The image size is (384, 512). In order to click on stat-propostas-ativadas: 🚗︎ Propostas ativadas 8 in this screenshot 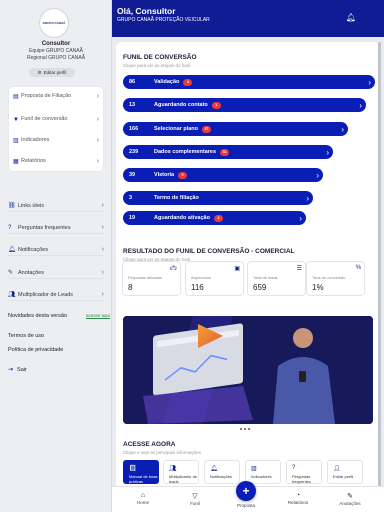, I will do `click(151, 278)`.